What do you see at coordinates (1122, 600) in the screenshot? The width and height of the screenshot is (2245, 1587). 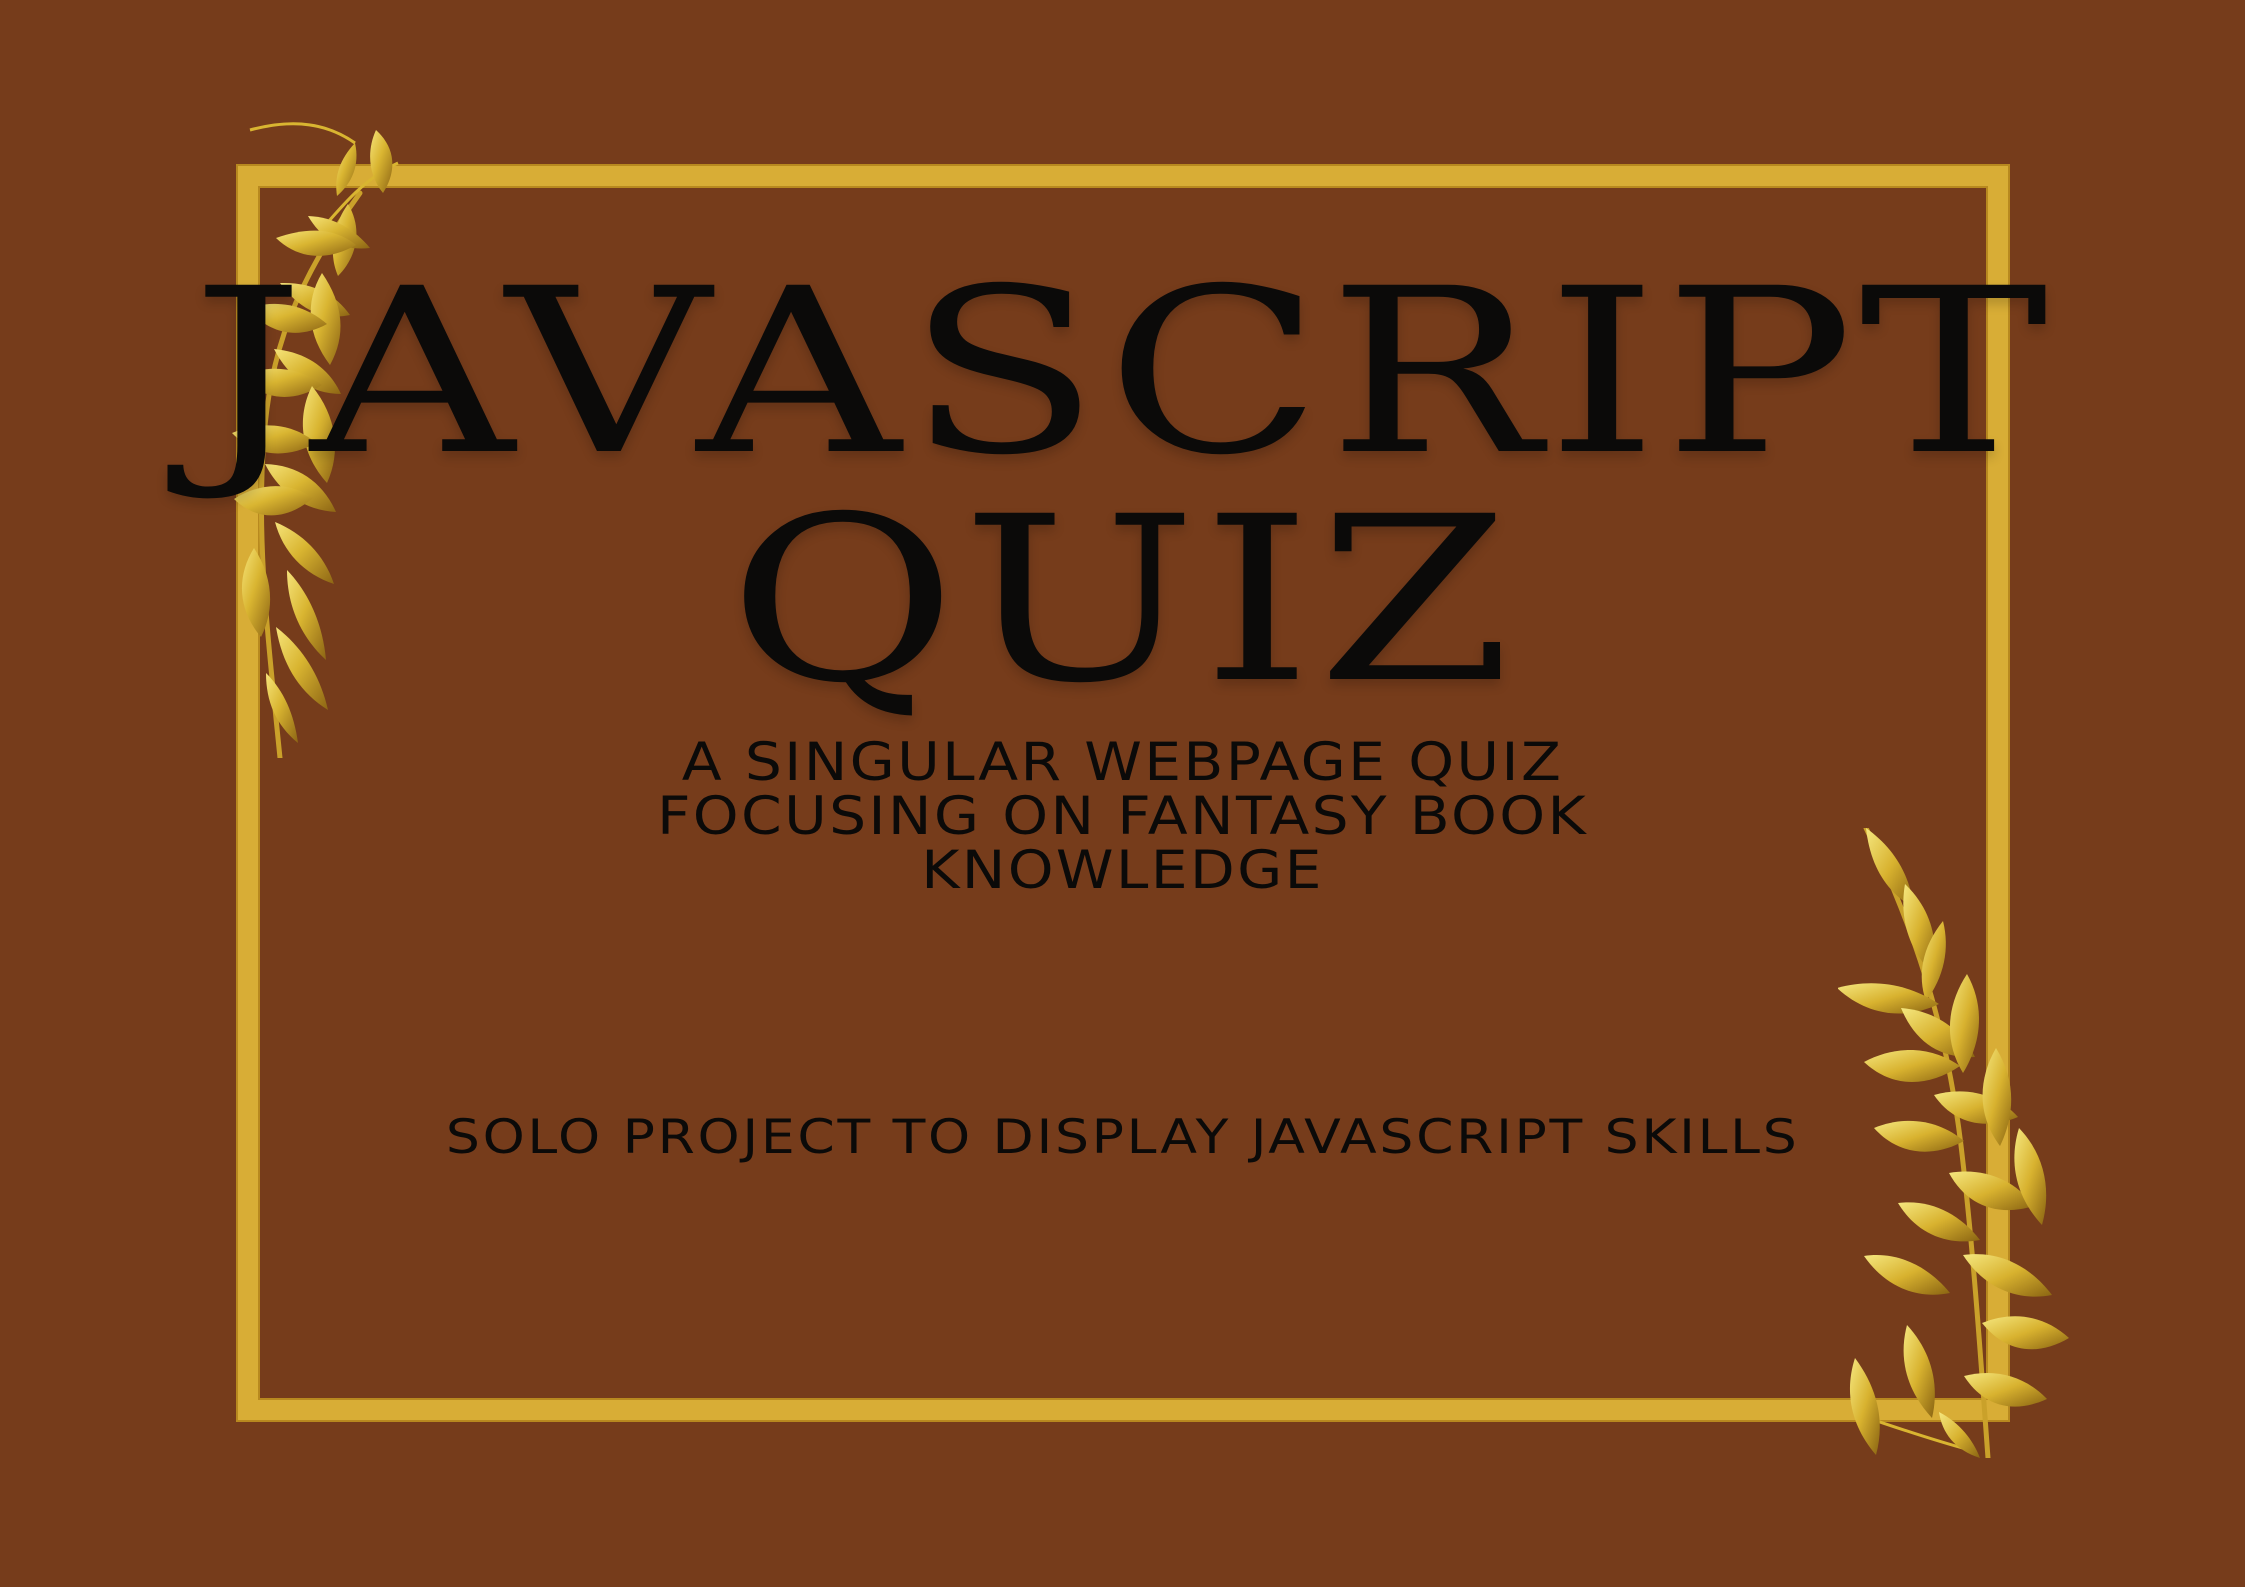 I see `title-quiz: QUIZ` at bounding box center [1122, 600].